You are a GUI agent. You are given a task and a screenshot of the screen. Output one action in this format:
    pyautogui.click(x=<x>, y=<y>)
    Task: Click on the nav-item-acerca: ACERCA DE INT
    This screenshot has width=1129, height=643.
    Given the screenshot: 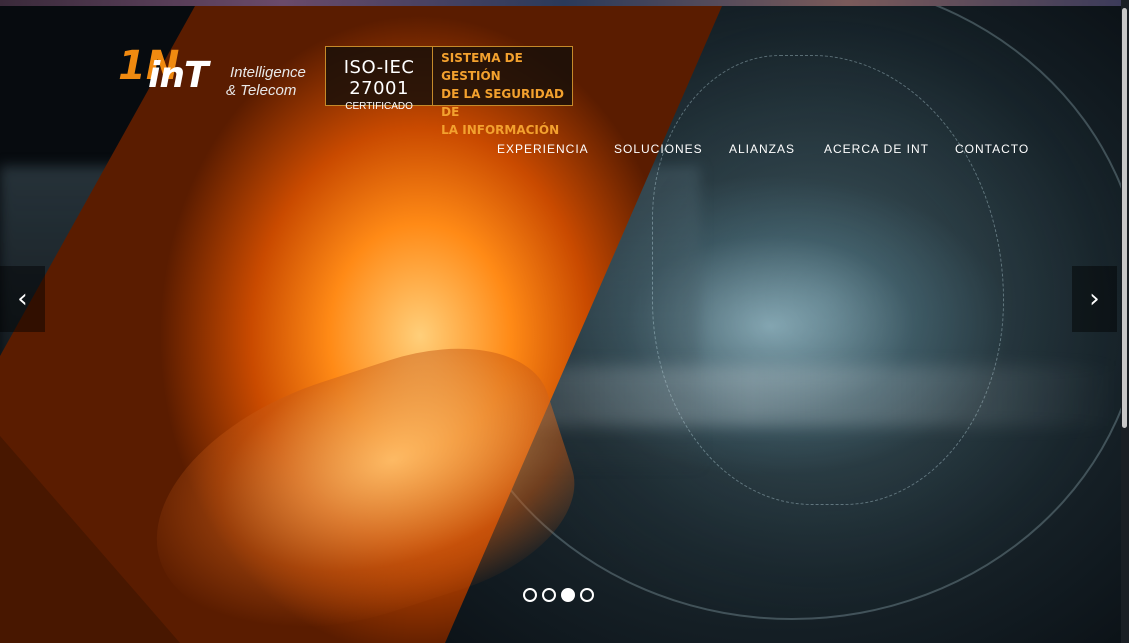 What is the action you would take?
    pyautogui.click(x=876, y=149)
    